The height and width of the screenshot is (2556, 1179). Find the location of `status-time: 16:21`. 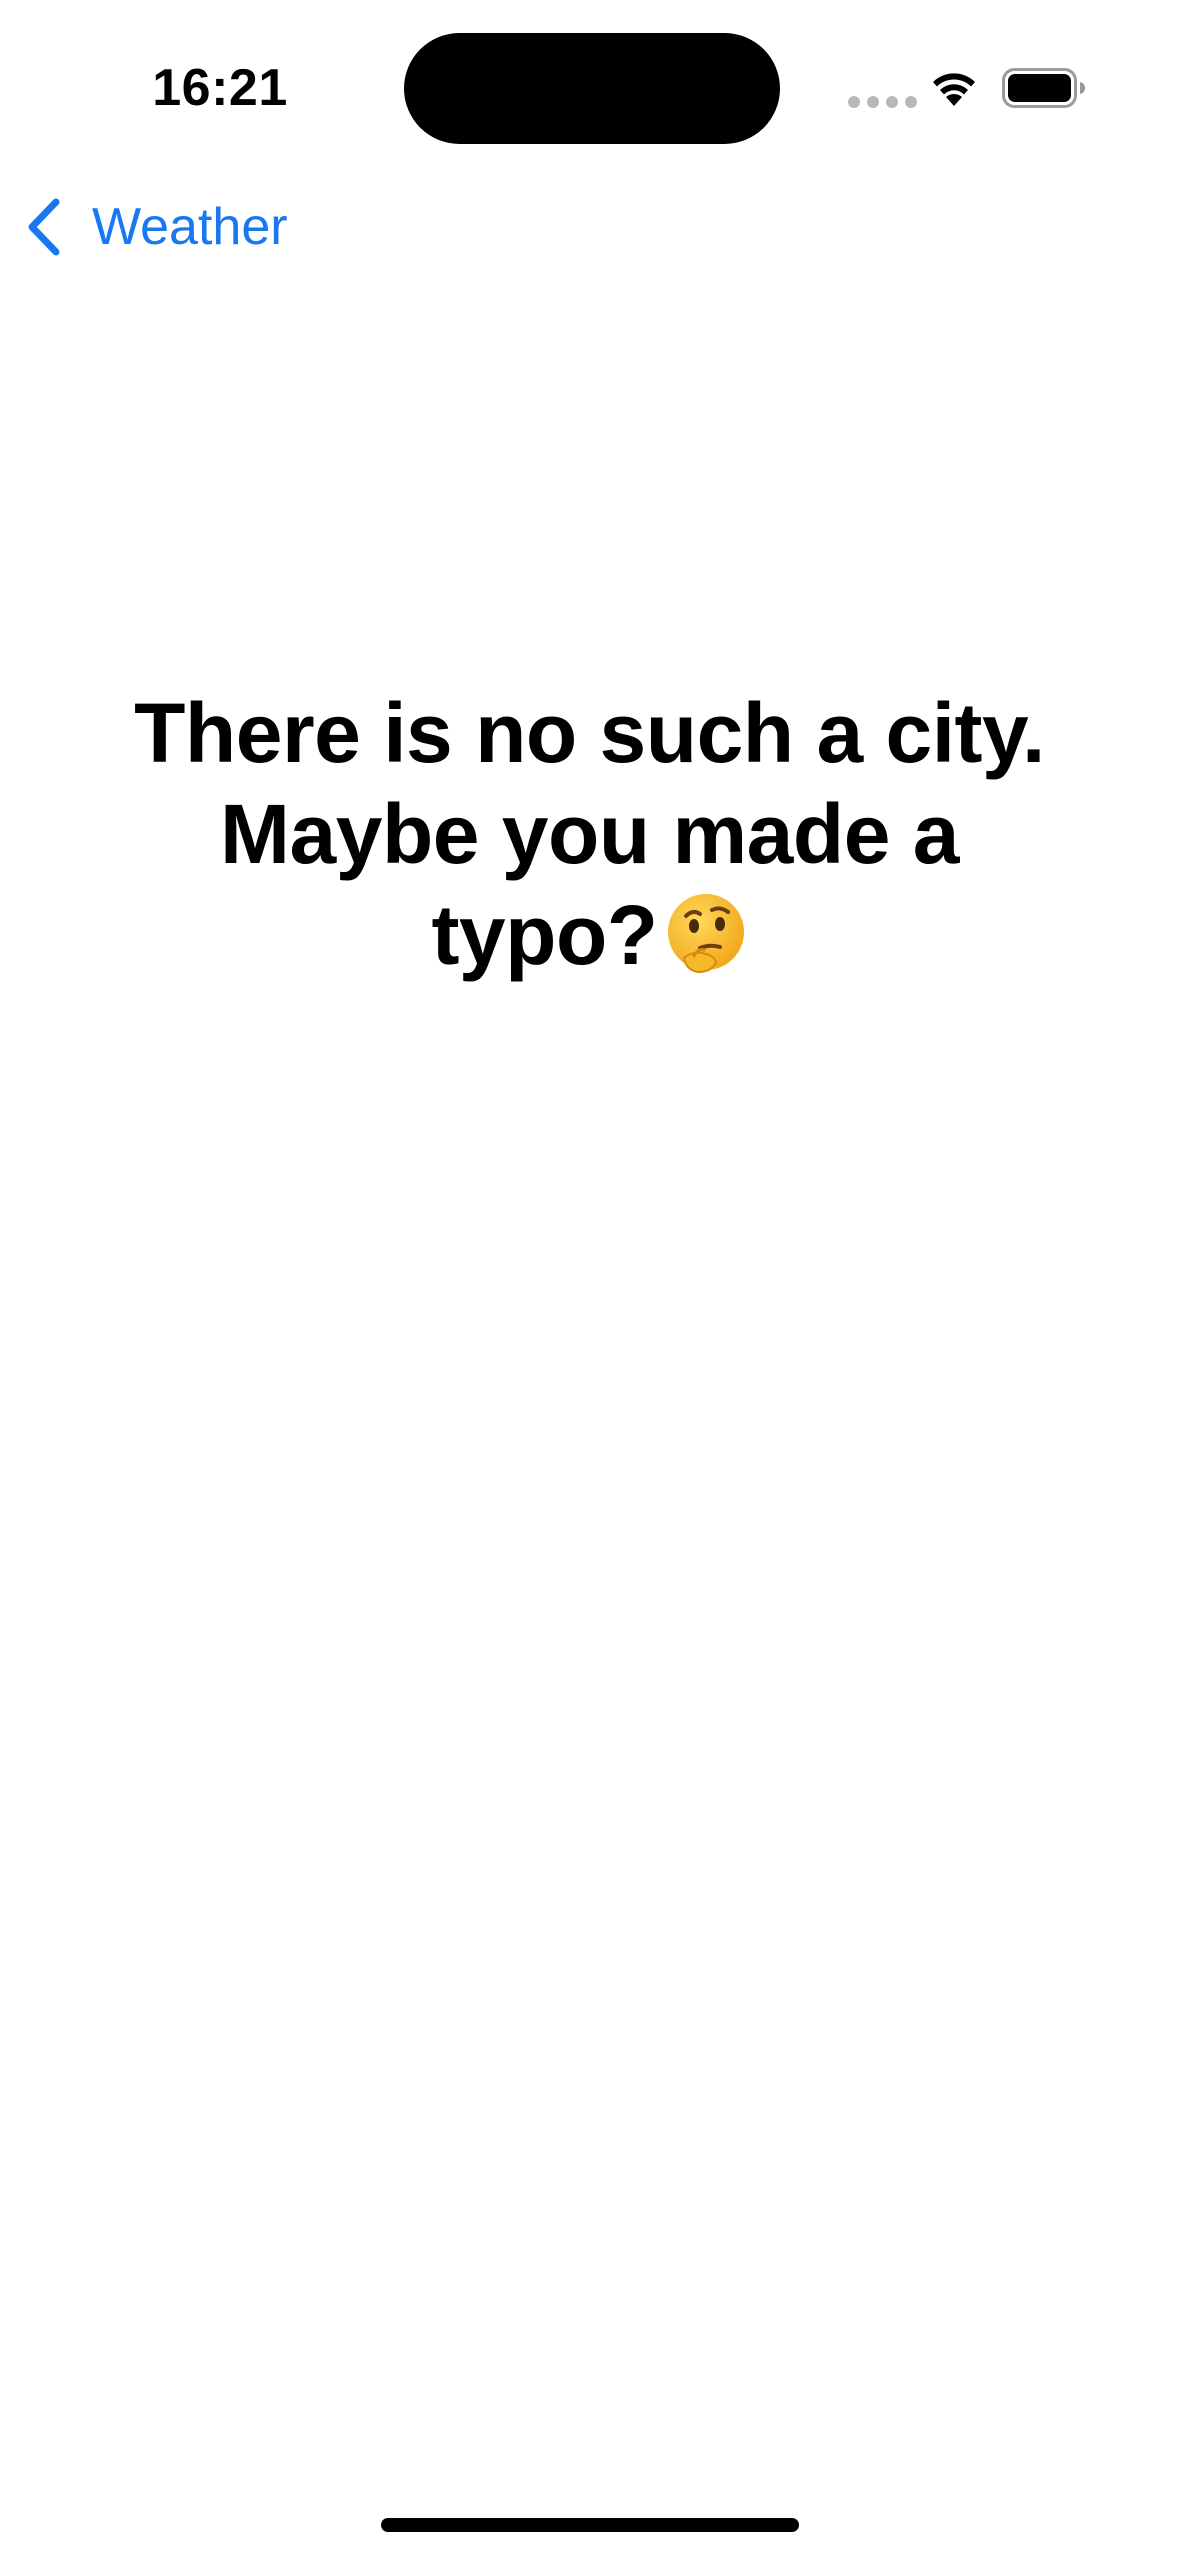

status-time: 16:21 is located at coordinates (220, 88).